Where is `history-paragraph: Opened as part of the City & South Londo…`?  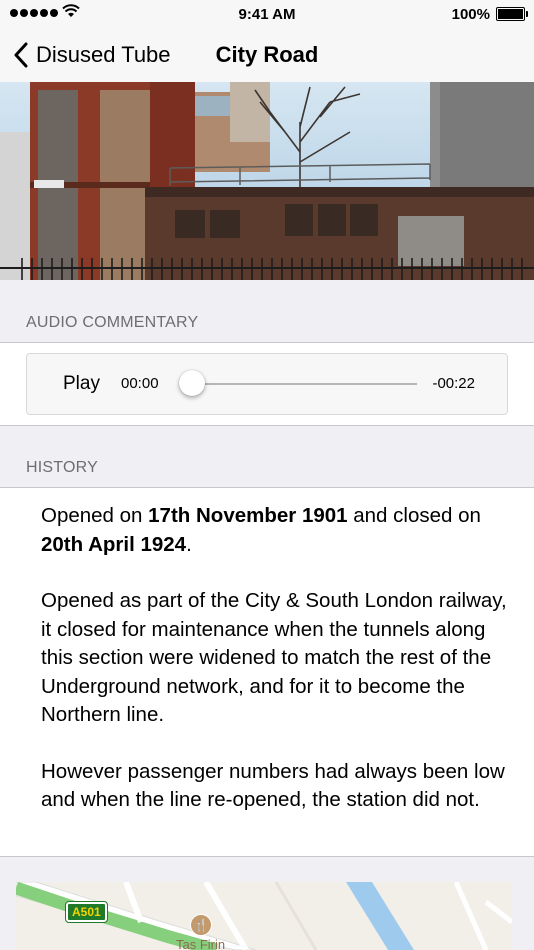
history-paragraph: Opened as part of the City & South Londo… is located at coordinates (274, 657).